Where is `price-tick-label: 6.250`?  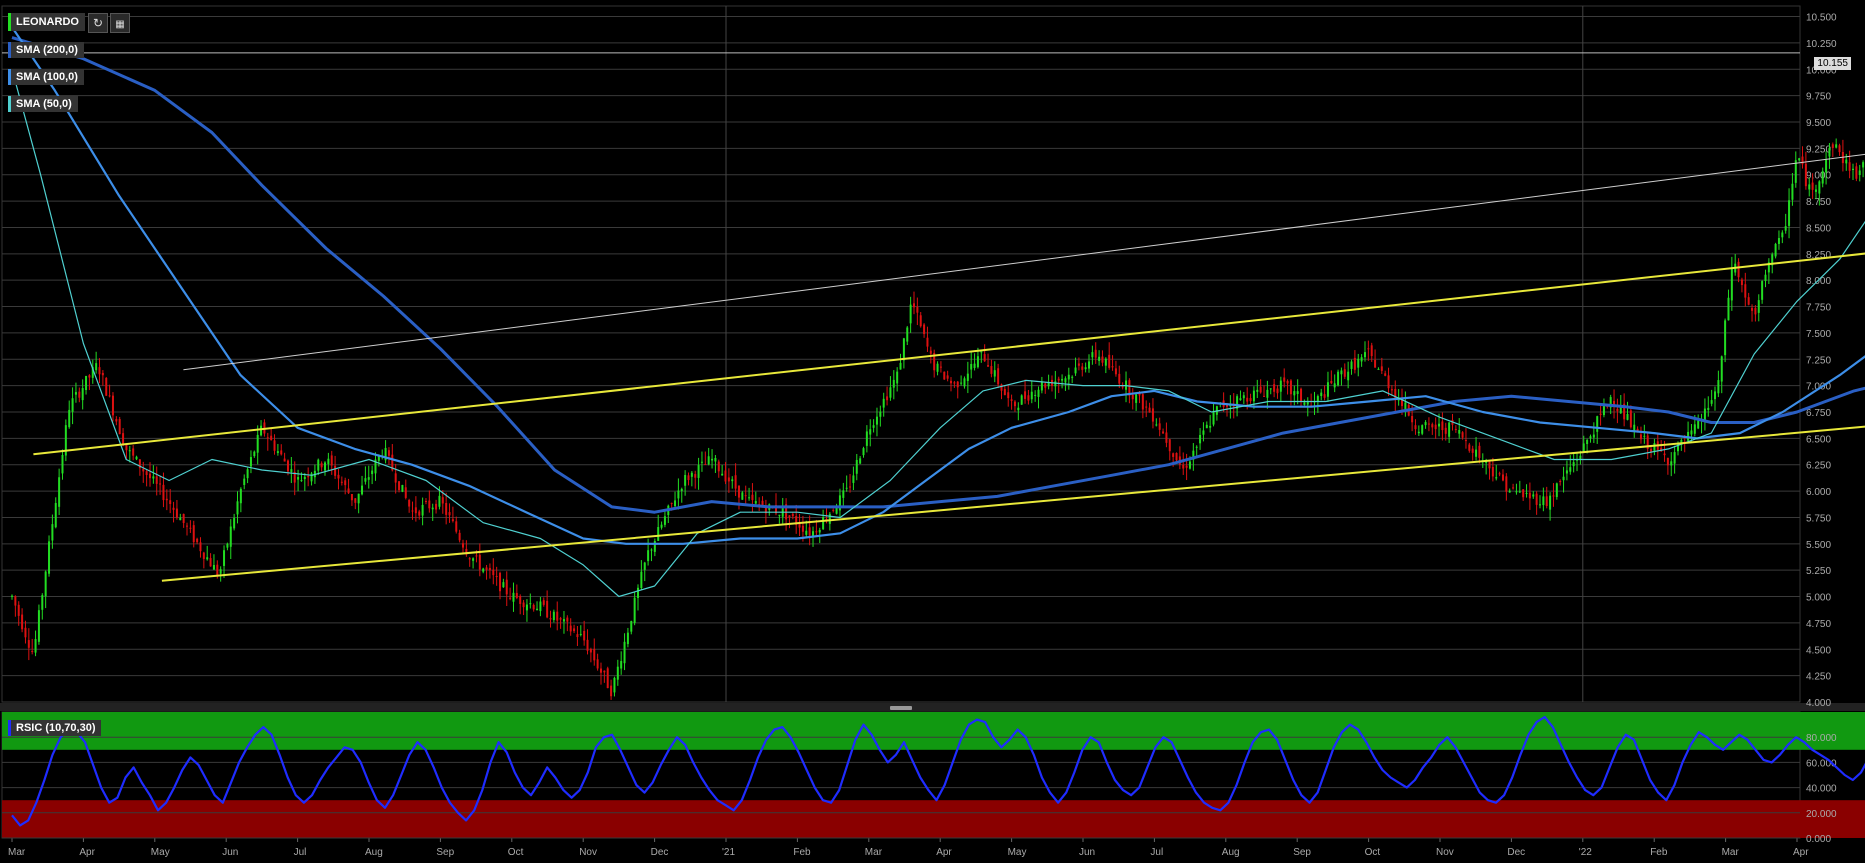 price-tick-label: 6.250 is located at coordinates (1818, 466).